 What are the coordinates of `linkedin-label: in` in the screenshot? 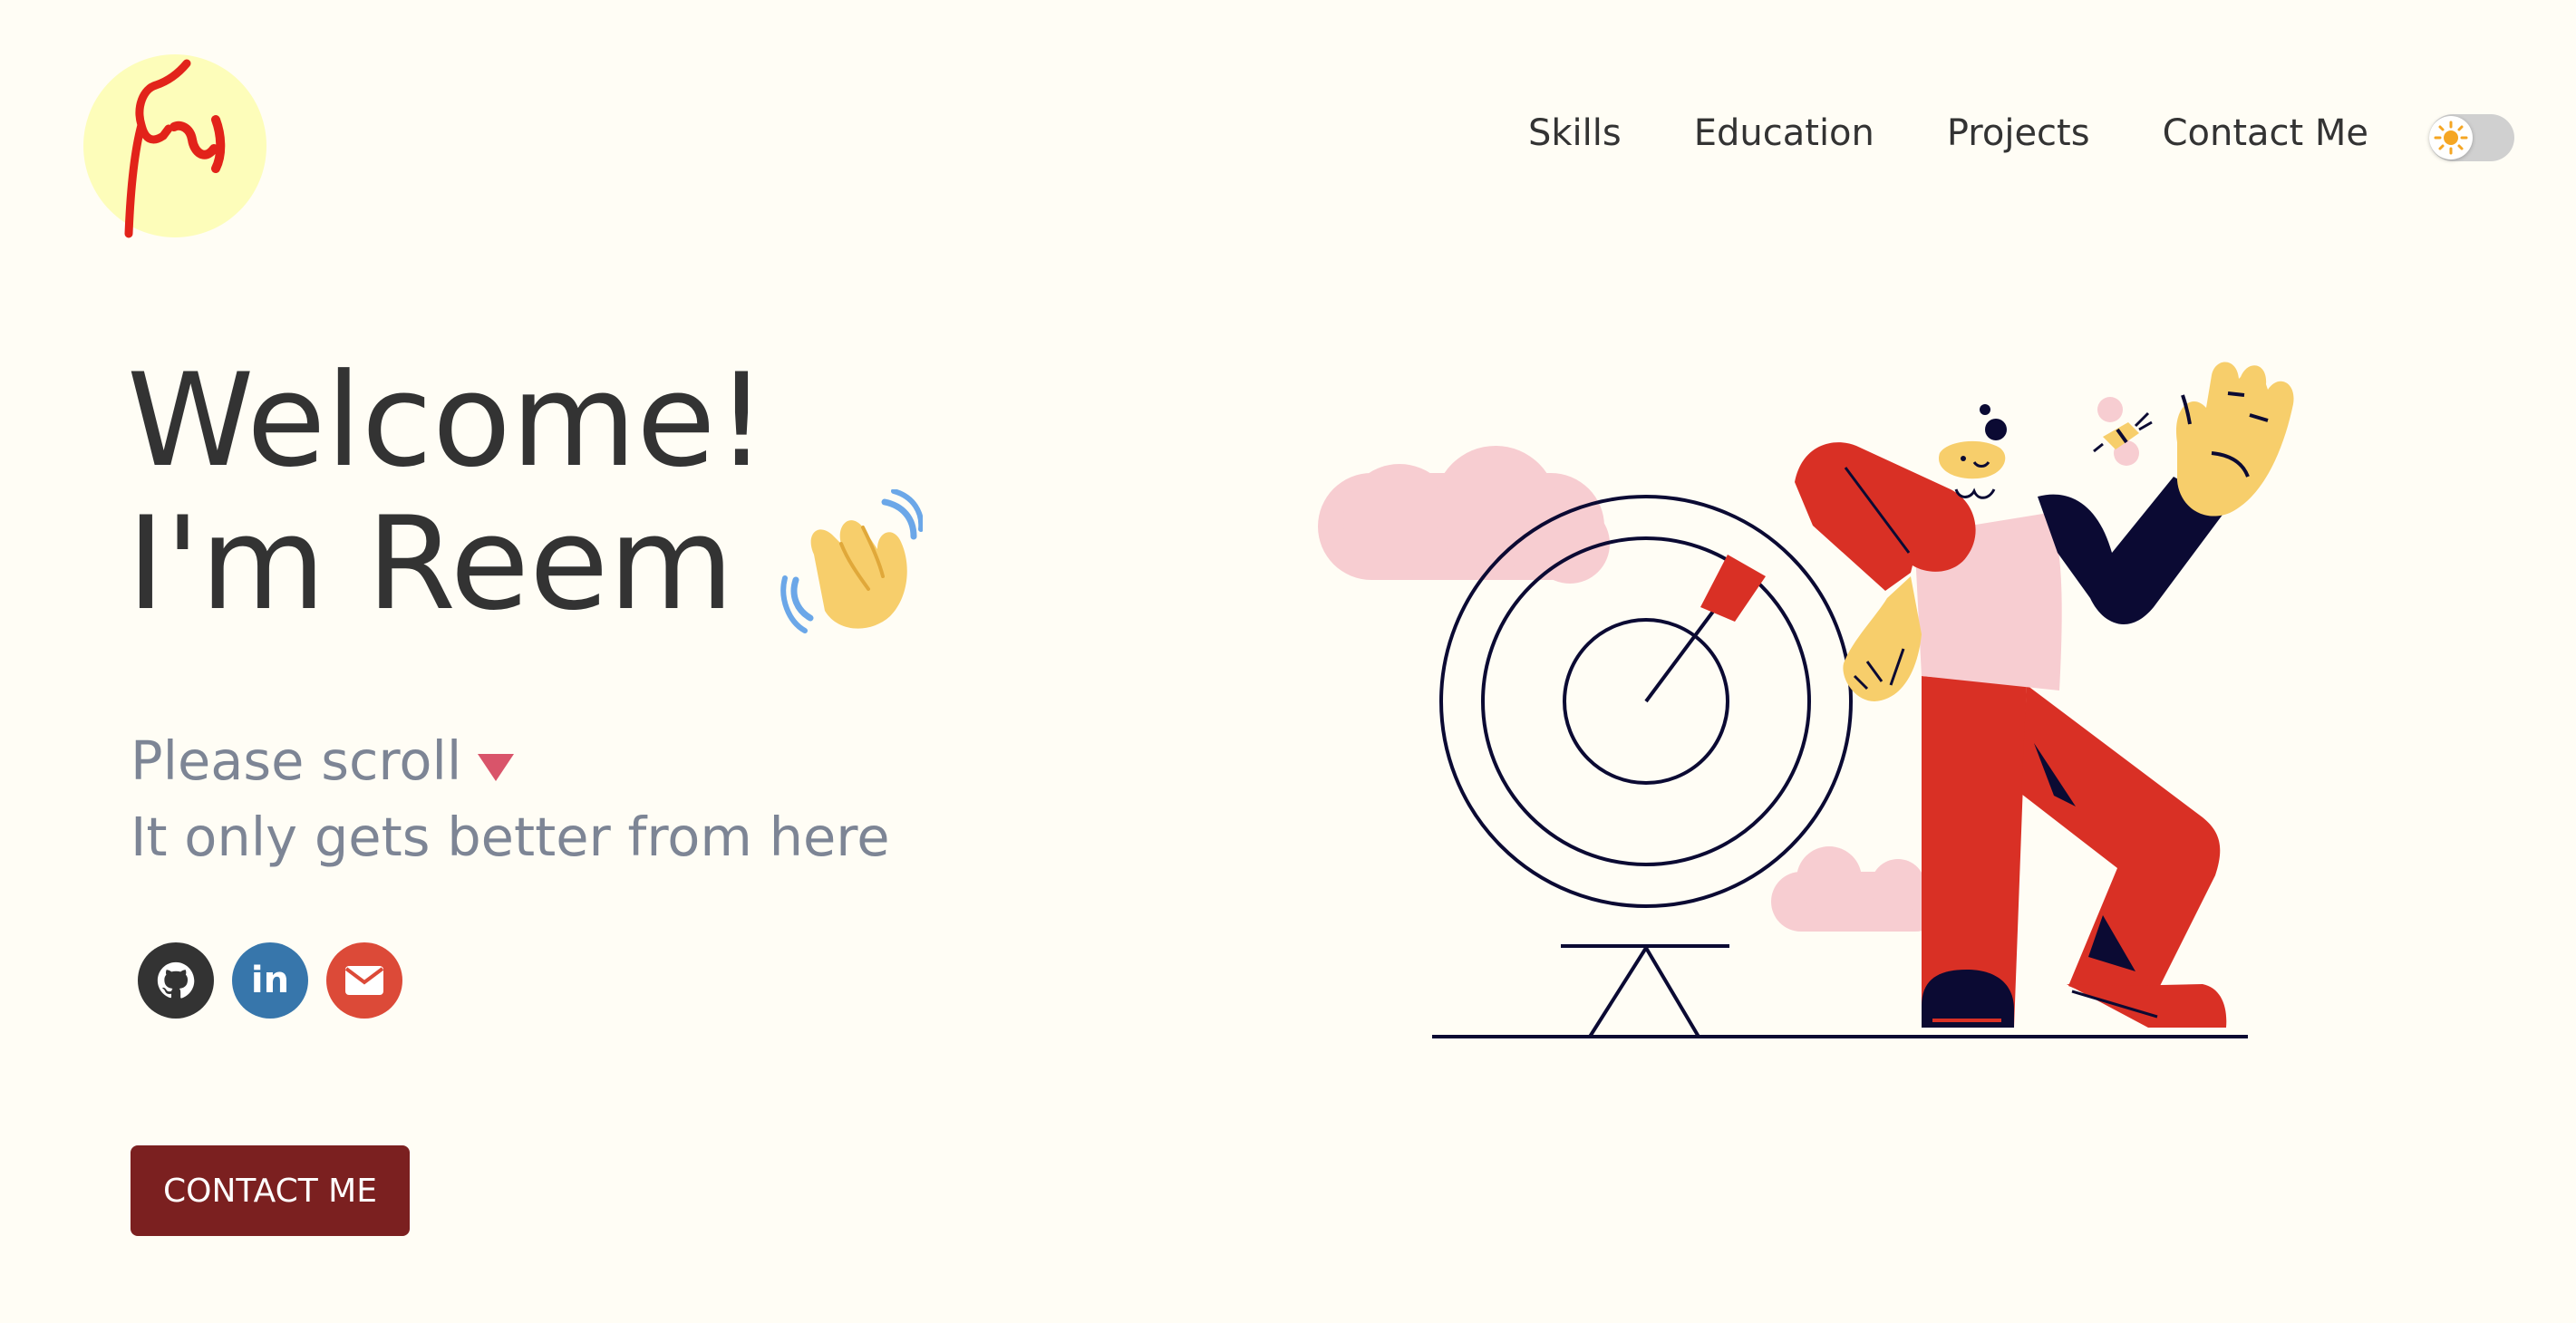 It's located at (270, 981).